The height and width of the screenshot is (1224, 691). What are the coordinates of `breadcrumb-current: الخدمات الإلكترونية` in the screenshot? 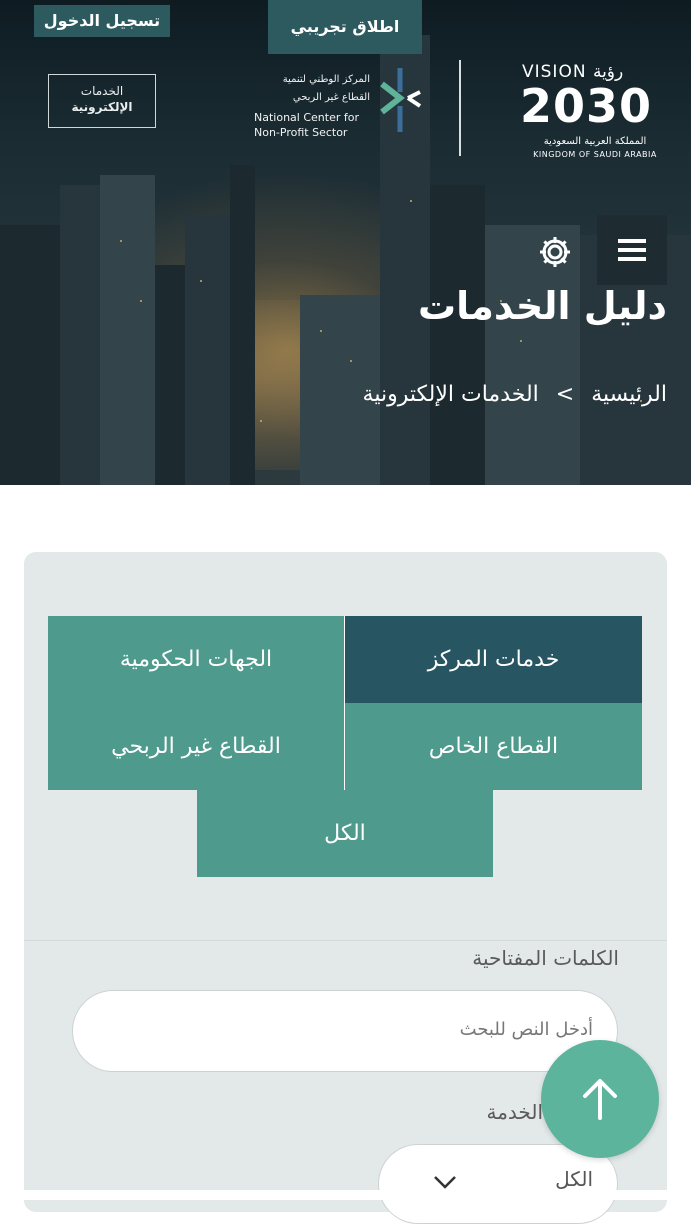 It's located at (451, 394).